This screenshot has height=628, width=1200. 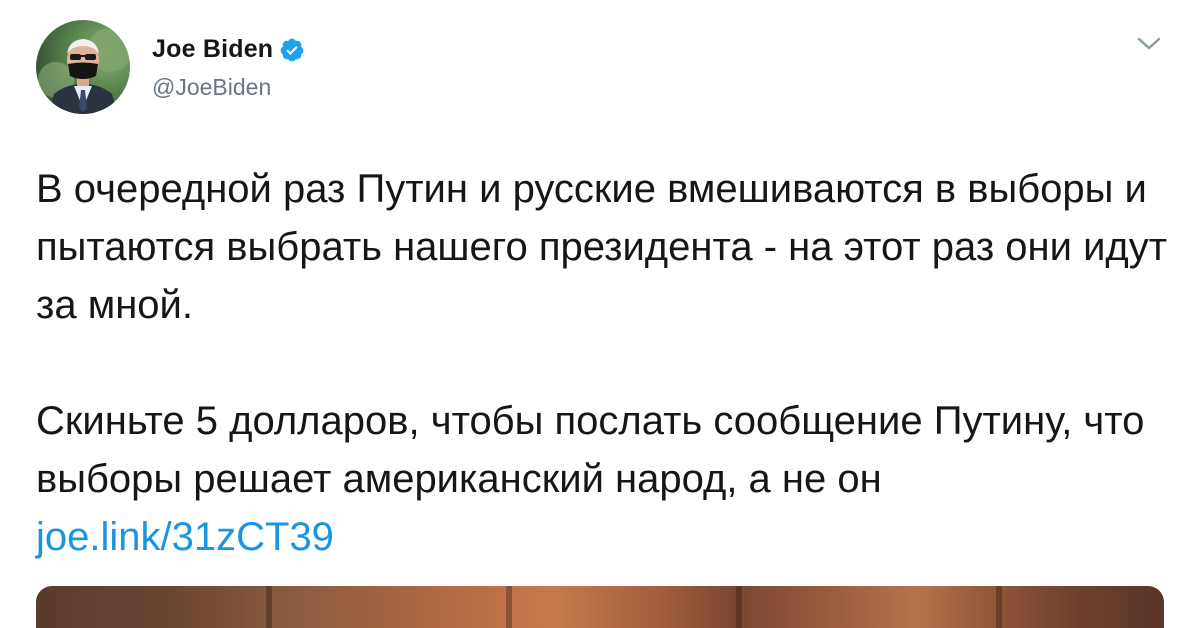 I want to click on tweet-media-preview, so click(x=600, y=607).